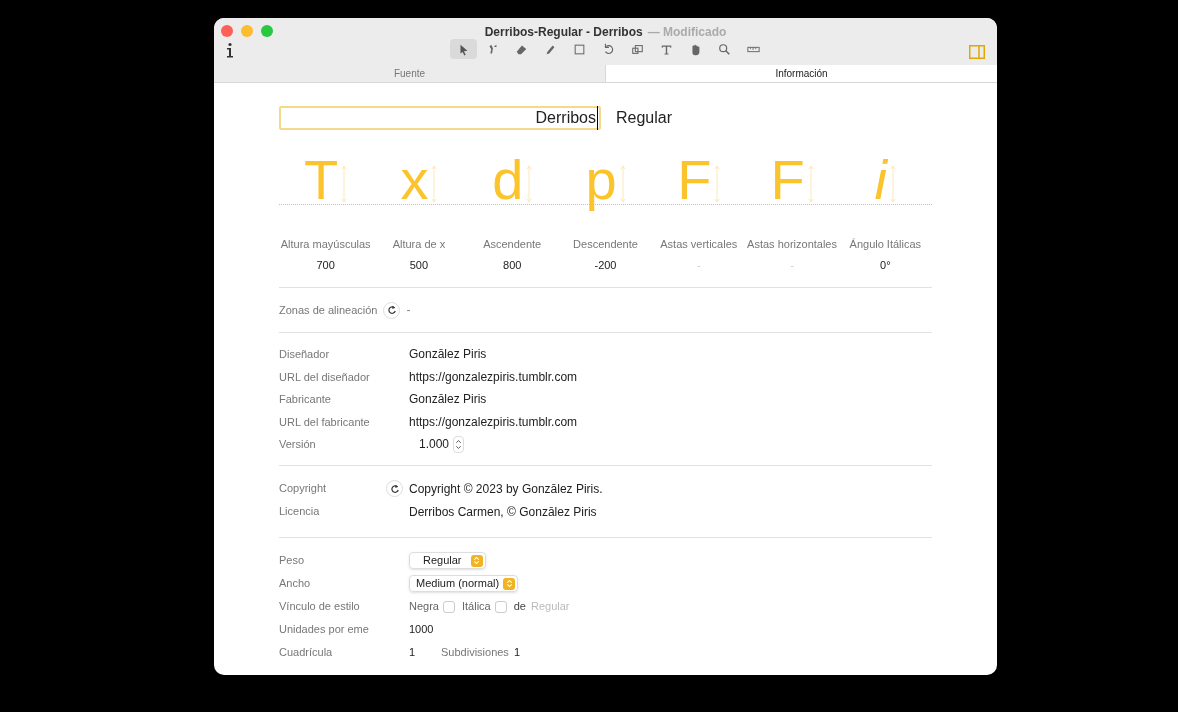  Describe the element at coordinates (305, 354) in the screenshot. I see `field-label: Diseñador` at that location.